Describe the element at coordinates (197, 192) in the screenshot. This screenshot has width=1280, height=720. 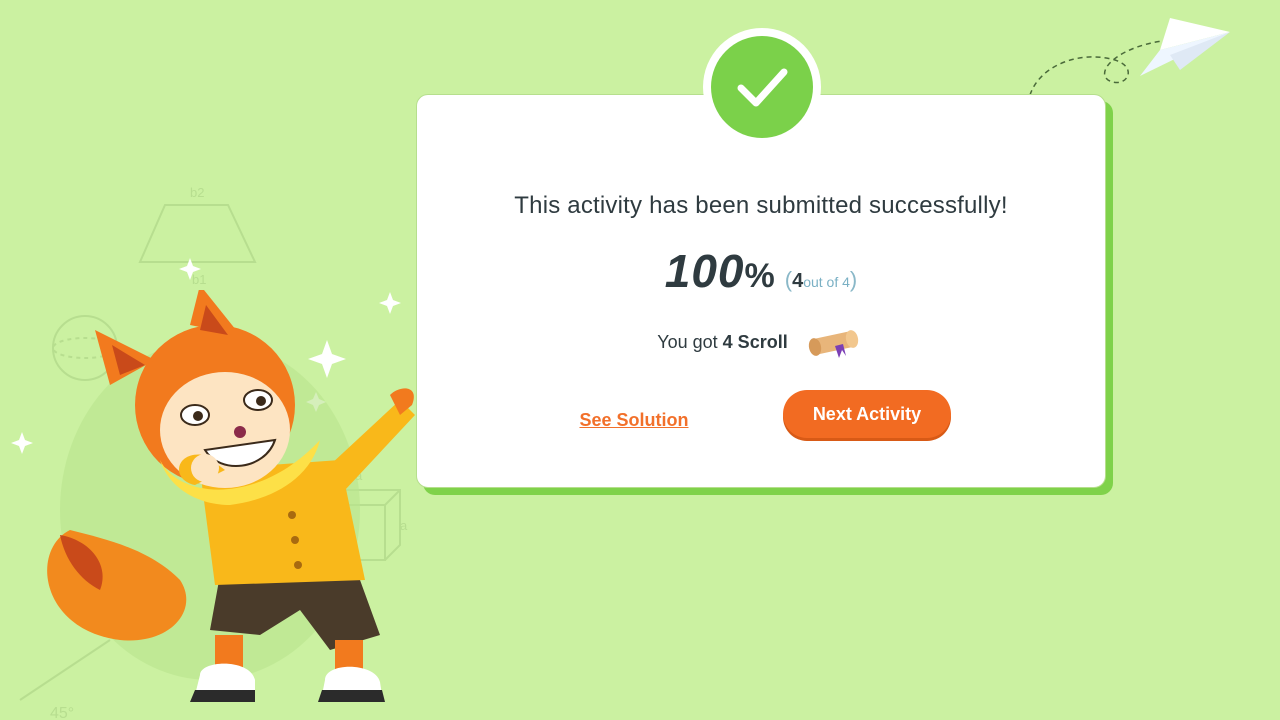
I see `trapezoid-top-label: b2` at that location.